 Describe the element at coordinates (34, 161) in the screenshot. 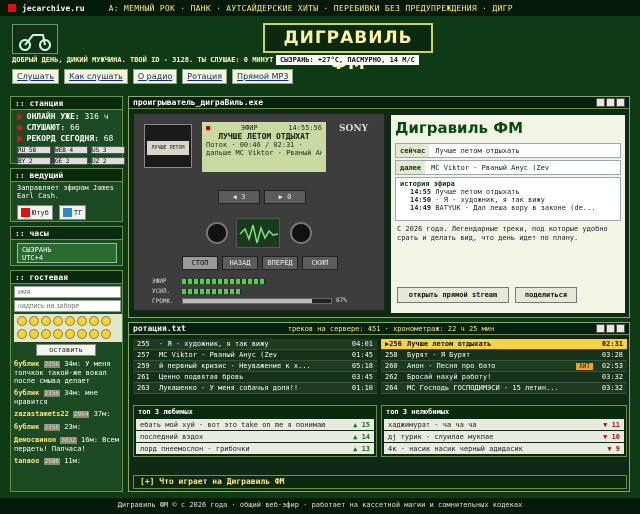

I see `flag-badge: BY 2` at that location.